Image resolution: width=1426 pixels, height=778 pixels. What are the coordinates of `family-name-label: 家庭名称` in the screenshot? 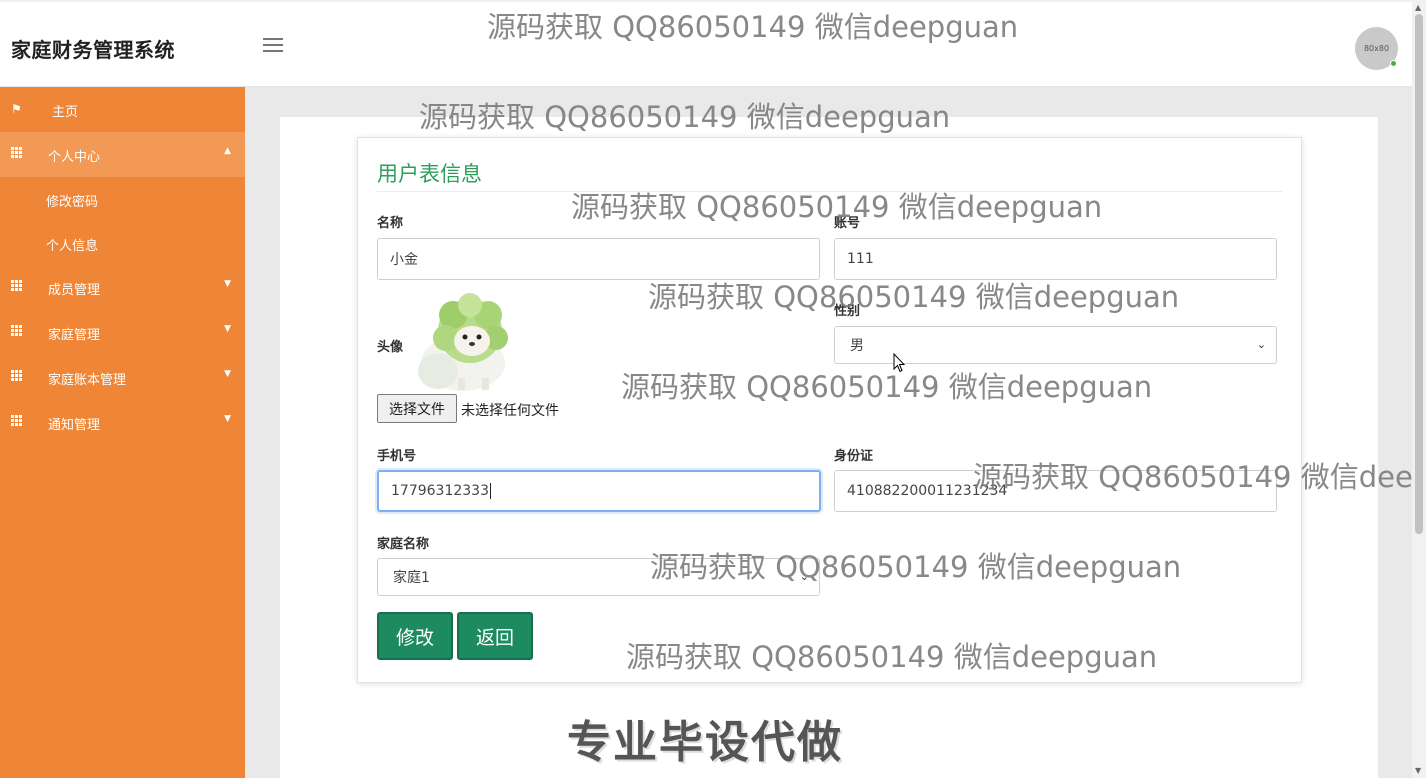 It's located at (403, 544).